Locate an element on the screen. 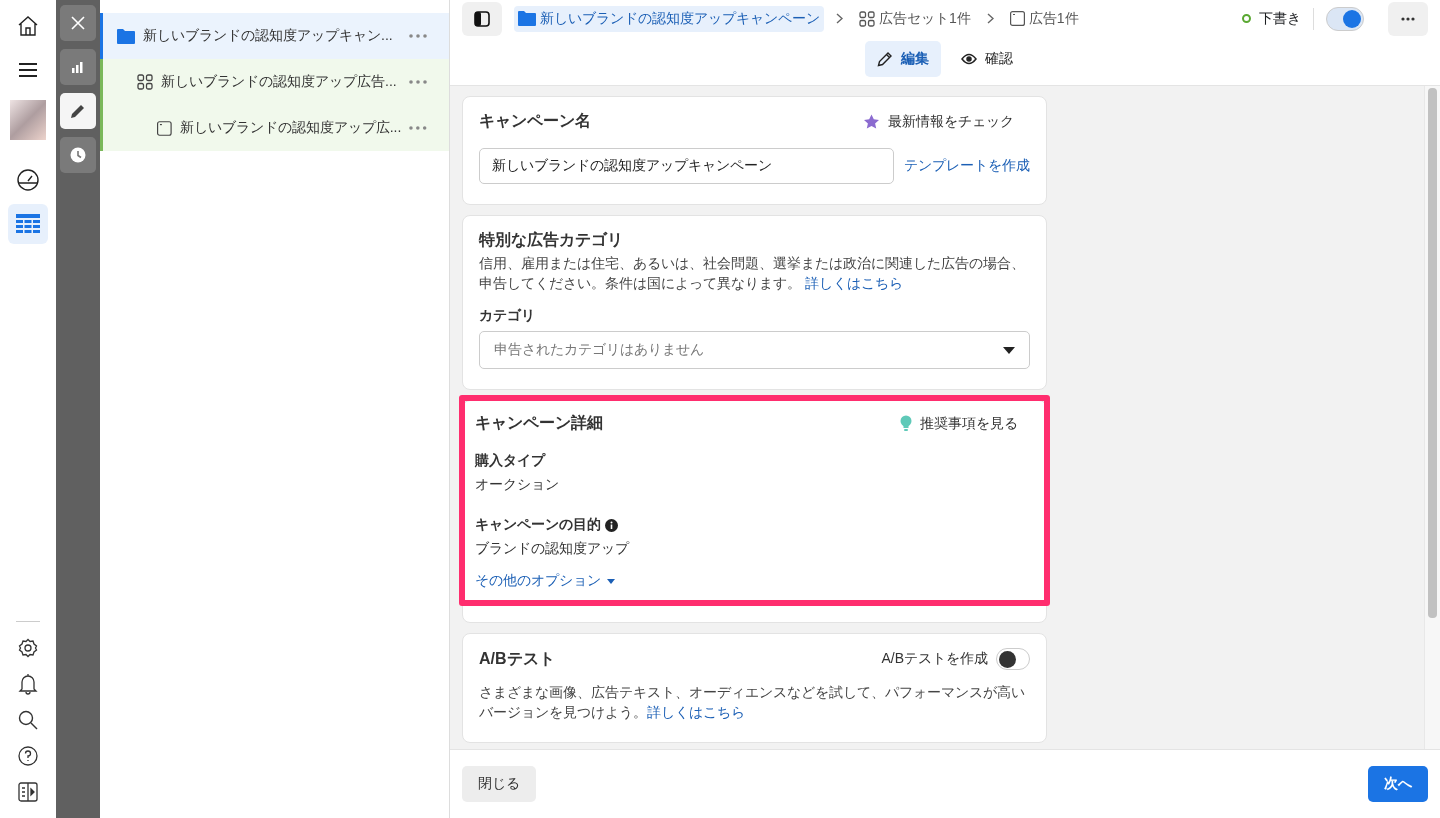 The width and height of the screenshot is (1440, 818). home-icon is located at coordinates (28, 26).